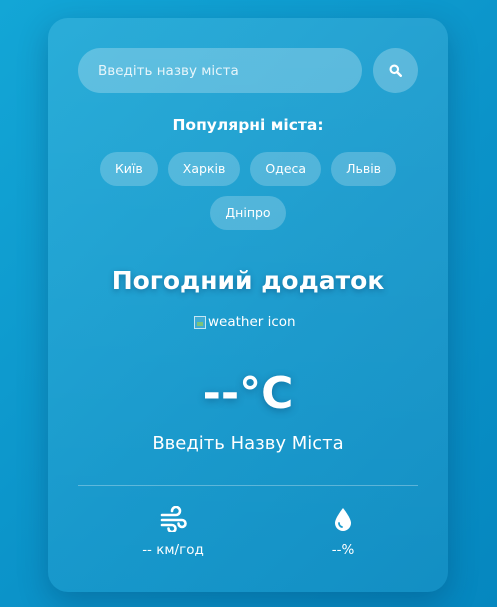 The image size is (497, 607). What do you see at coordinates (173, 519) in the screenshot?
I see `wind-icon` at bounding box center [173, 519].